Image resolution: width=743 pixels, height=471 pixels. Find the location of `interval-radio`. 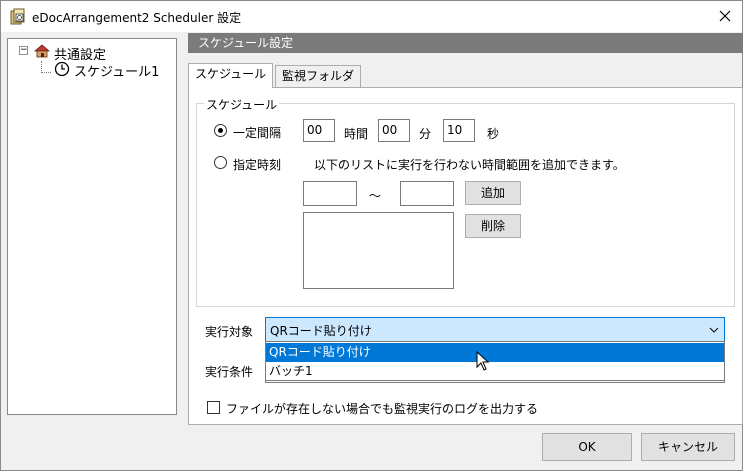

interval-radio is located at coordinates (220, 130).